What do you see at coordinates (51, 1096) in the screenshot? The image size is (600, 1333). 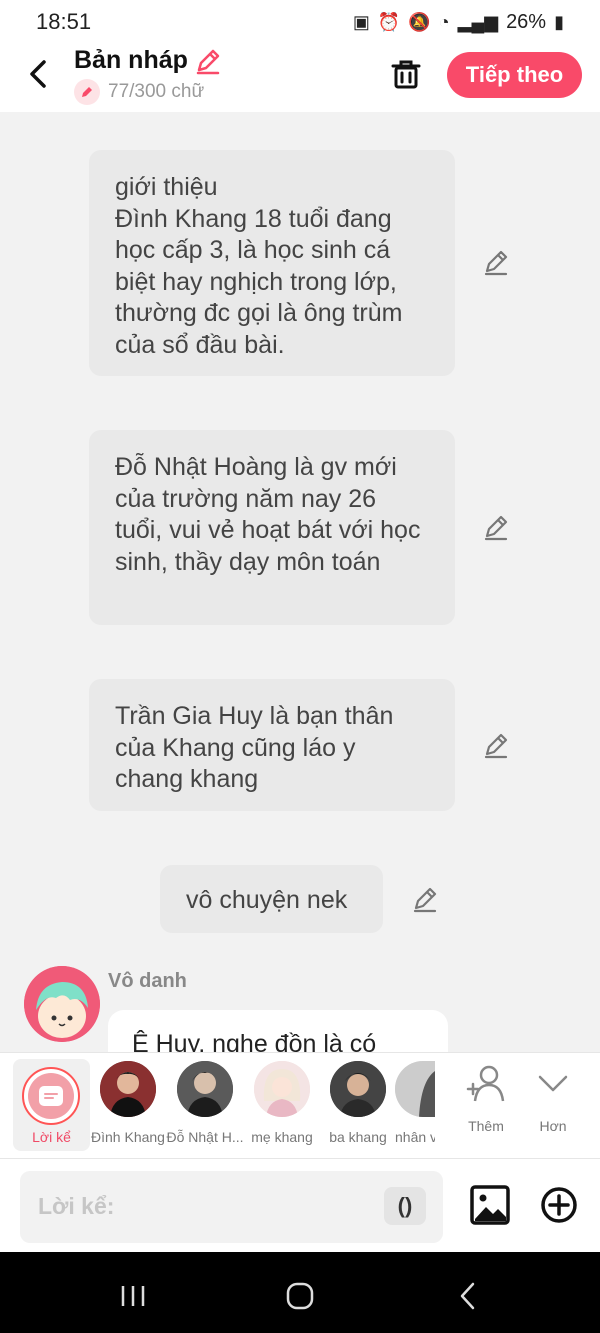 I see `narrator-icon` at bounding box center [51, 1096].